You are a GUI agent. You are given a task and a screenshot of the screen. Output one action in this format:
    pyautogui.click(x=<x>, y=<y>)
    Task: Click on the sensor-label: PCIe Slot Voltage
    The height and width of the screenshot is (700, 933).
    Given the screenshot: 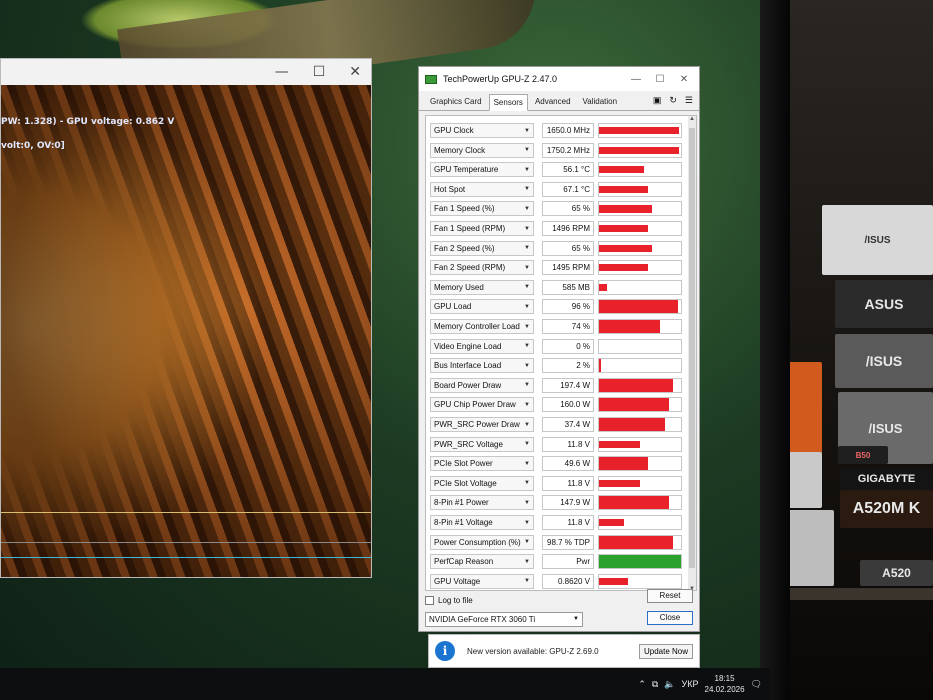 What is the action you would take?
    pyautogui.click(x=465, y=483)
    